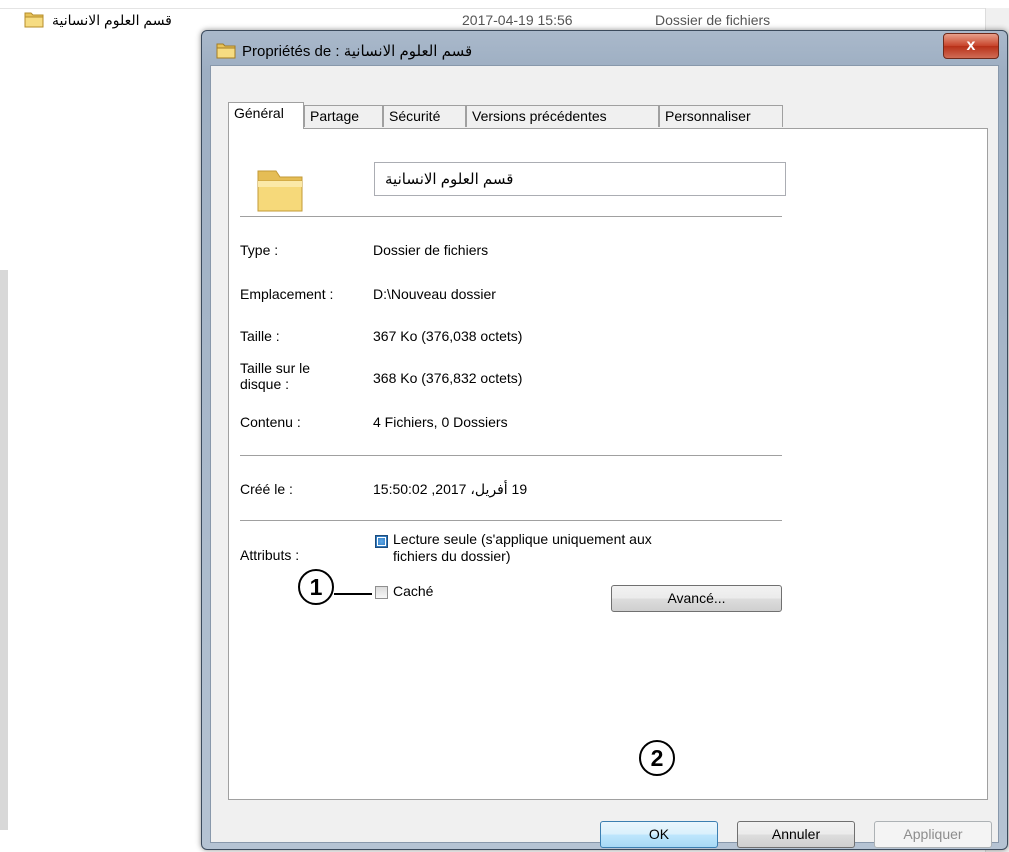 The height and width of the screenshot is (852, 1009). What do you see at coordinates (448, 336) in the screenshot?
I see `size-value: 367 Ko (376,038 octets)` at bounding box center [448, 336].